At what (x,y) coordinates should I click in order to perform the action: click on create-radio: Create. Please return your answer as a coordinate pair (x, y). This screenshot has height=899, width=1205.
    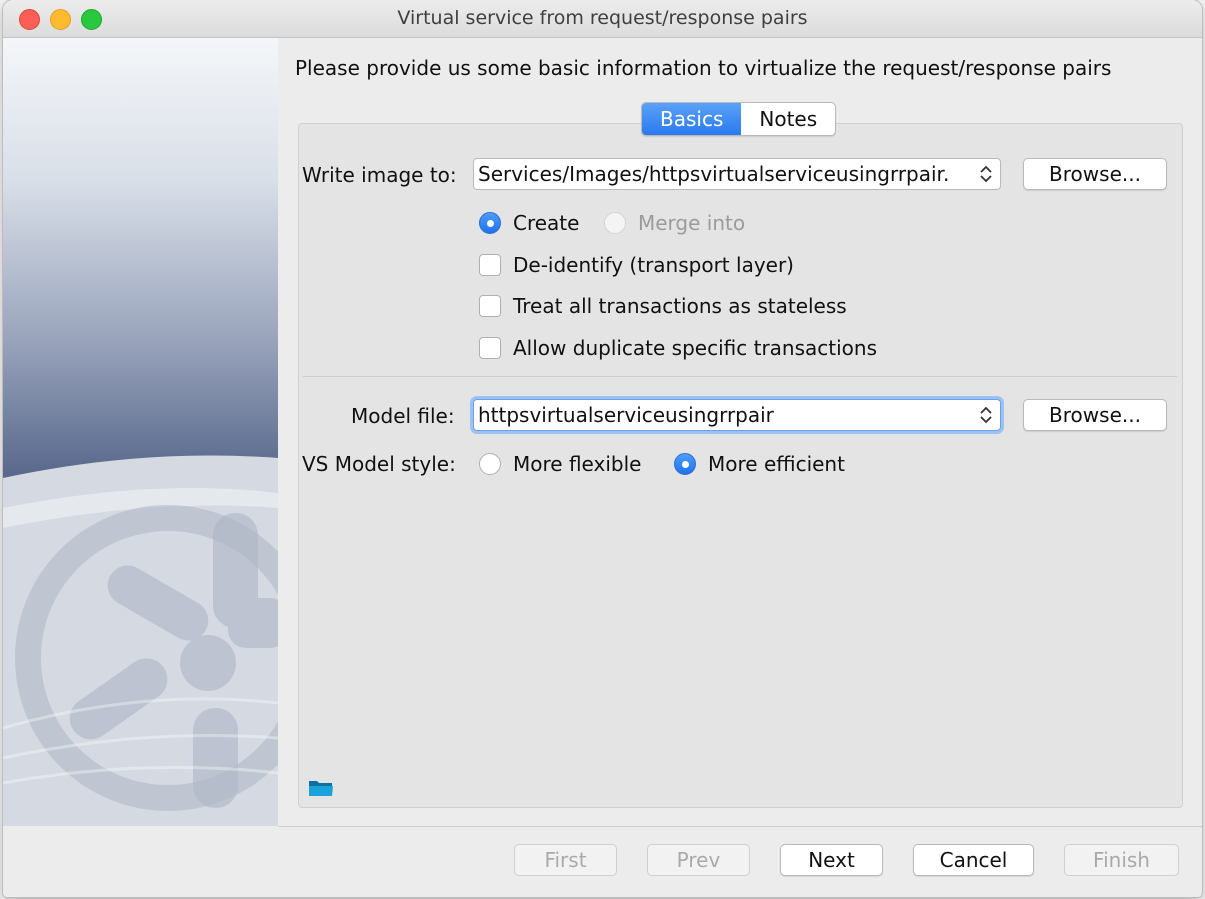
    Looking at the image, I should click on (529, 223).